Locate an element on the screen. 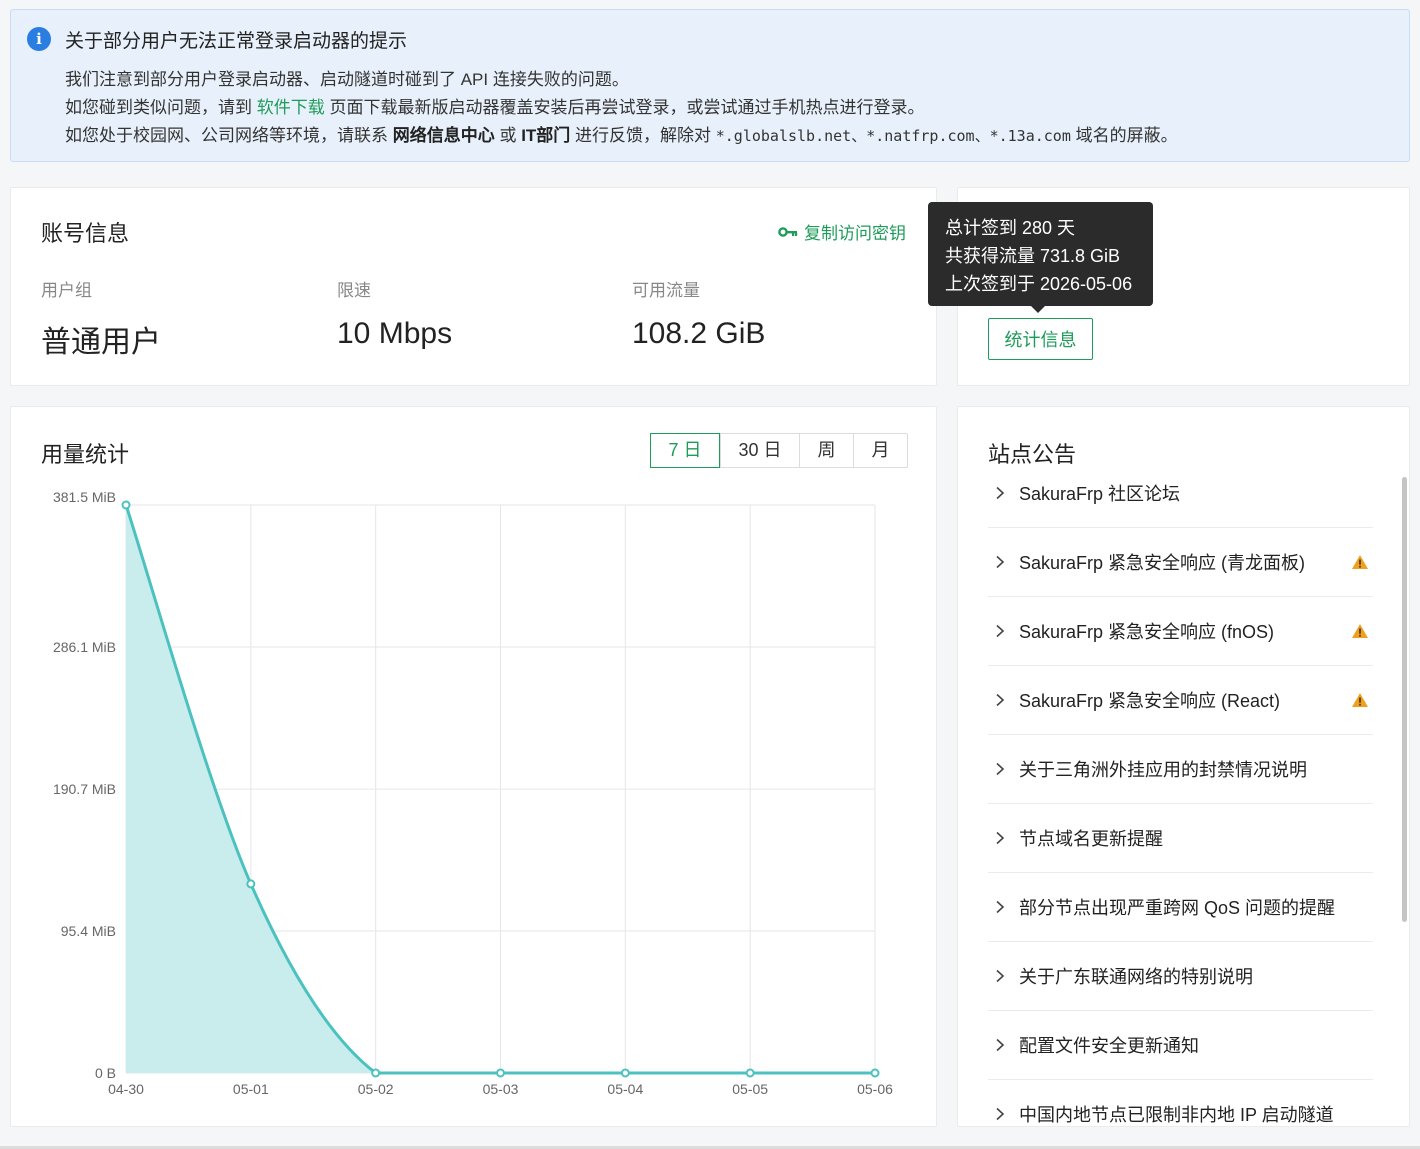  statistics-button: 统计信息 is located at coordinates (1040, 339).